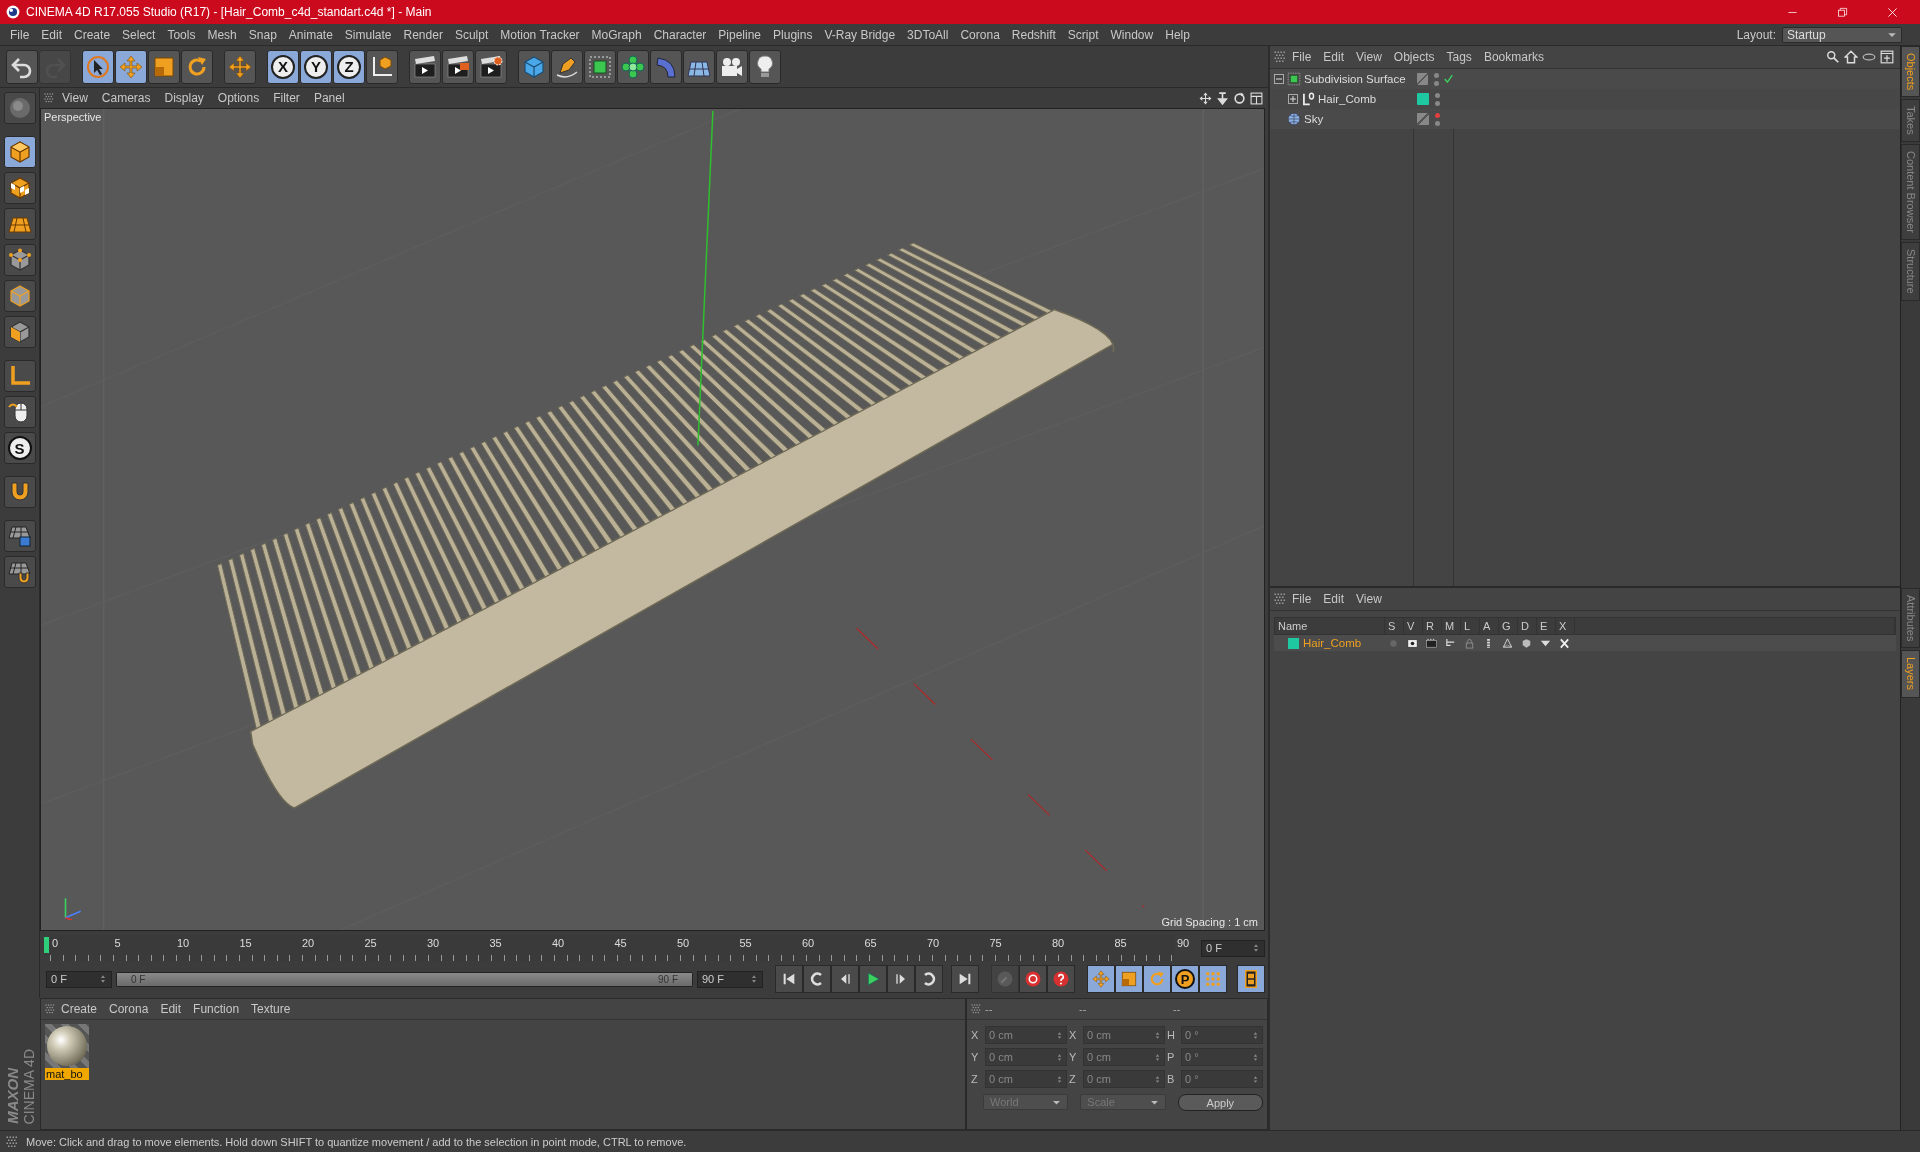 The width and height of the screenshot is (1920, 1152). Describe the element at coordinates (1412, 643) in the screenshot. I see `eye-icon` at that location.